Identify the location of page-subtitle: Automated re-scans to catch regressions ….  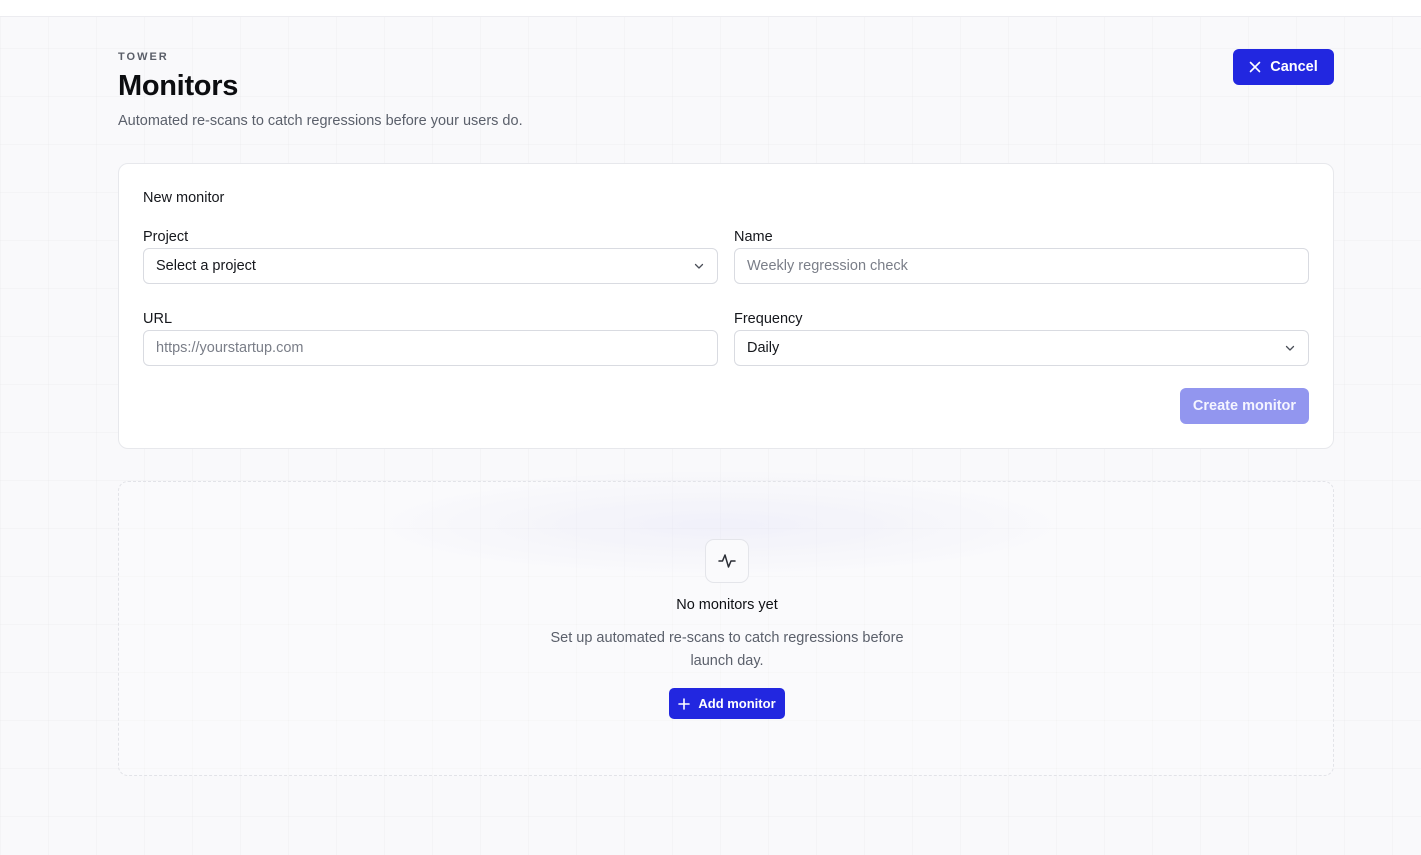
(320, 121).